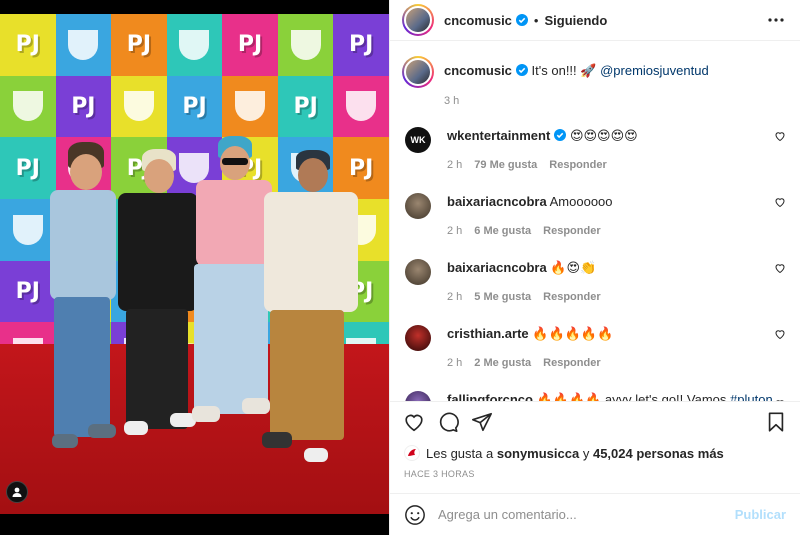 The image size is (800, 535). Describe the element at coordinates (658, 453) in the screenshot. I see `likes-count: 45,024 personas más` at that location.